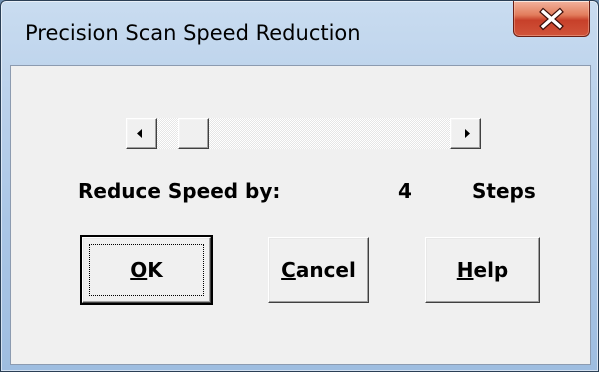 The width and height of the screenshot is (599, 372). I want to click on scroll-left-button, so click(141, 133).